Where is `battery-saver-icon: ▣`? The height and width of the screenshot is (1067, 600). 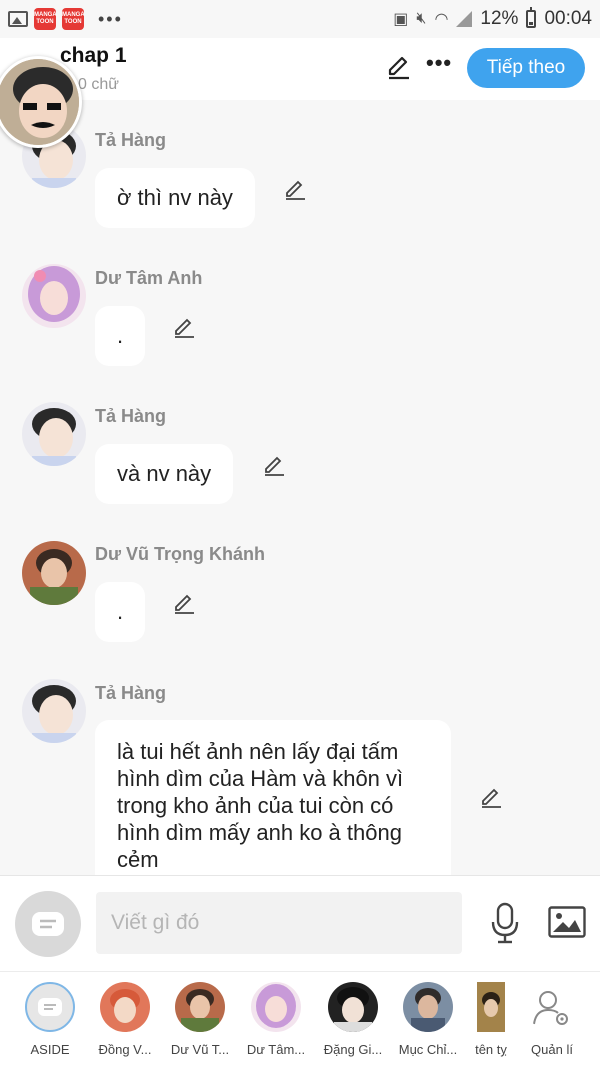 battery-saver-icon: ▣ is located at coordinates (401, 19).